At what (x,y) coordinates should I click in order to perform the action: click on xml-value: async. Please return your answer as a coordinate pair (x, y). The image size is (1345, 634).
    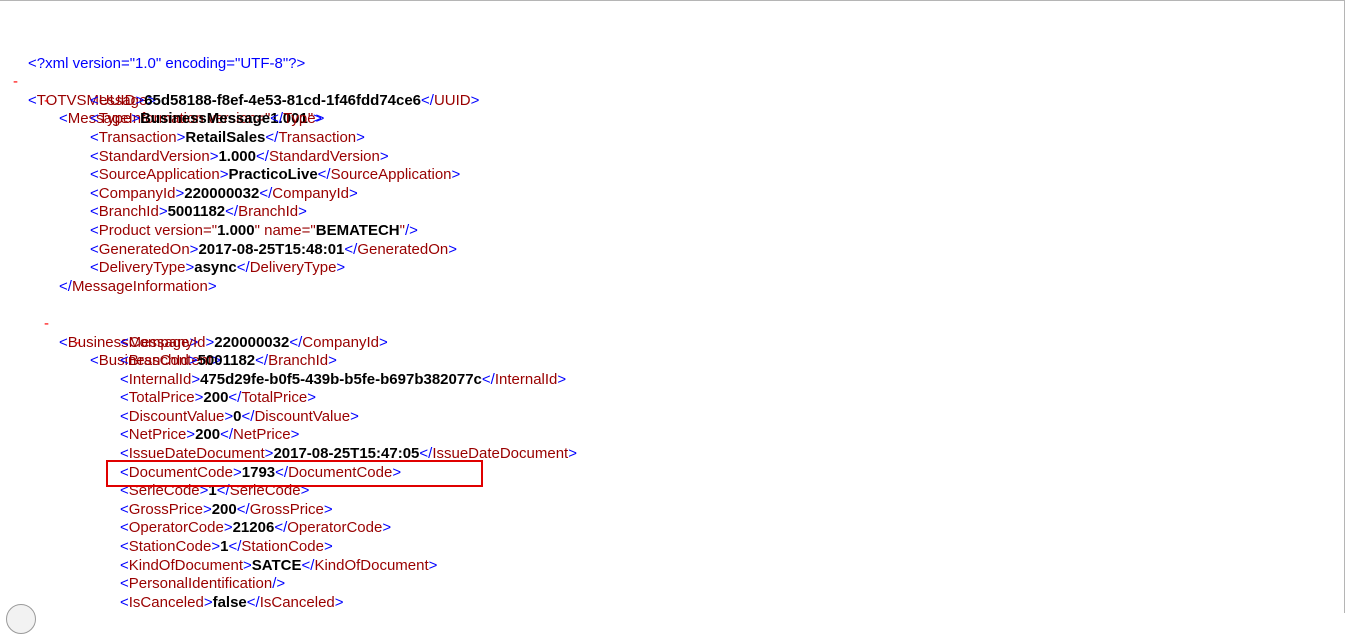
    Looking at the image, I should click on (215, 268).